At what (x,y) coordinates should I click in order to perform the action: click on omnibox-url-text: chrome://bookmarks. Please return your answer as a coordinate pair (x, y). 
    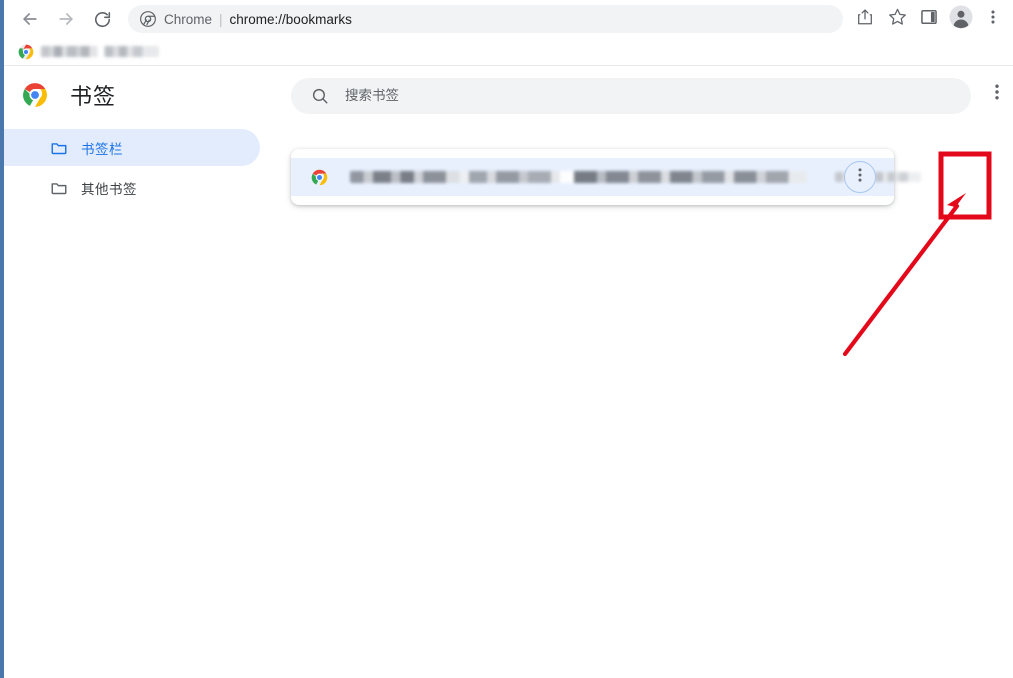
    Looking at the image, I should click on (290, 19).